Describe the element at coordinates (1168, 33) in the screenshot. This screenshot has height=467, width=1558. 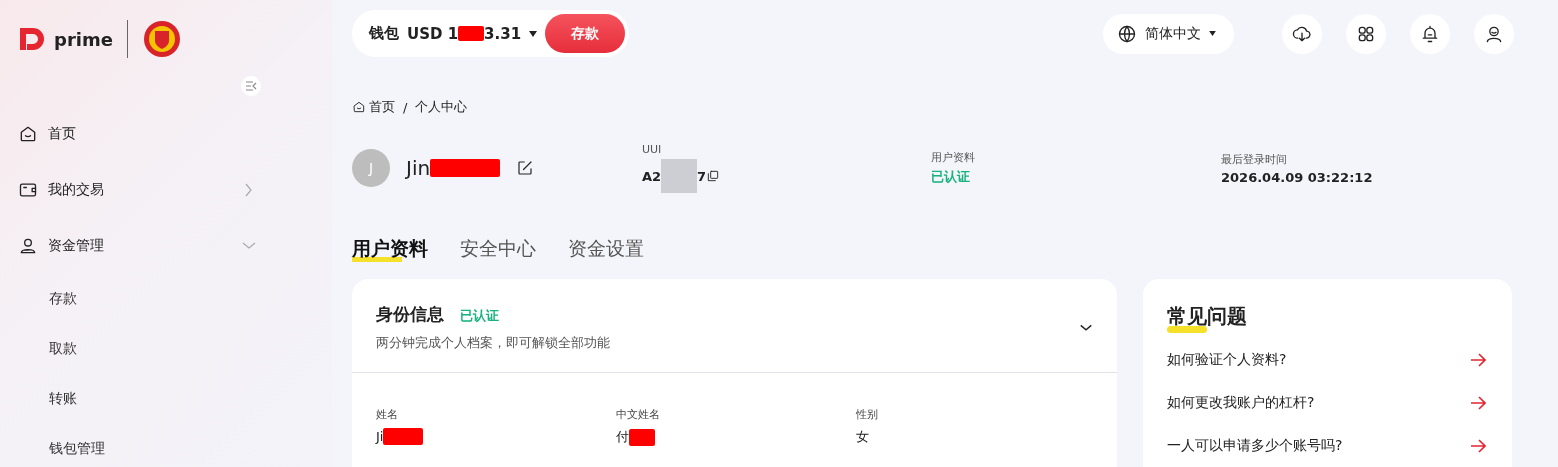
I see `language-selector: 简体中文` at that location.